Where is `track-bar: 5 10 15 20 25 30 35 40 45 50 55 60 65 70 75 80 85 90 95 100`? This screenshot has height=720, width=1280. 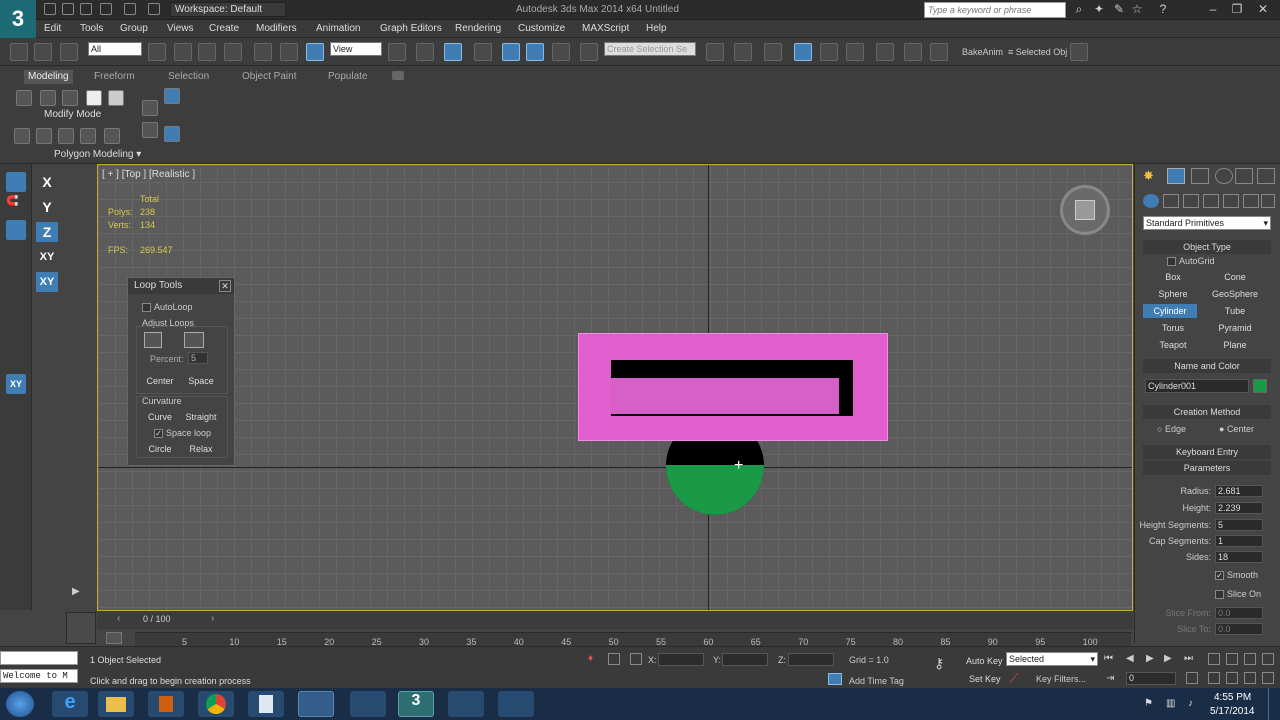
track-bar: 5 10 15 20 25 30 35 40 45 50 55 60 65 70 75 80 85 90 95 100 is located at coordinates (633, 639).